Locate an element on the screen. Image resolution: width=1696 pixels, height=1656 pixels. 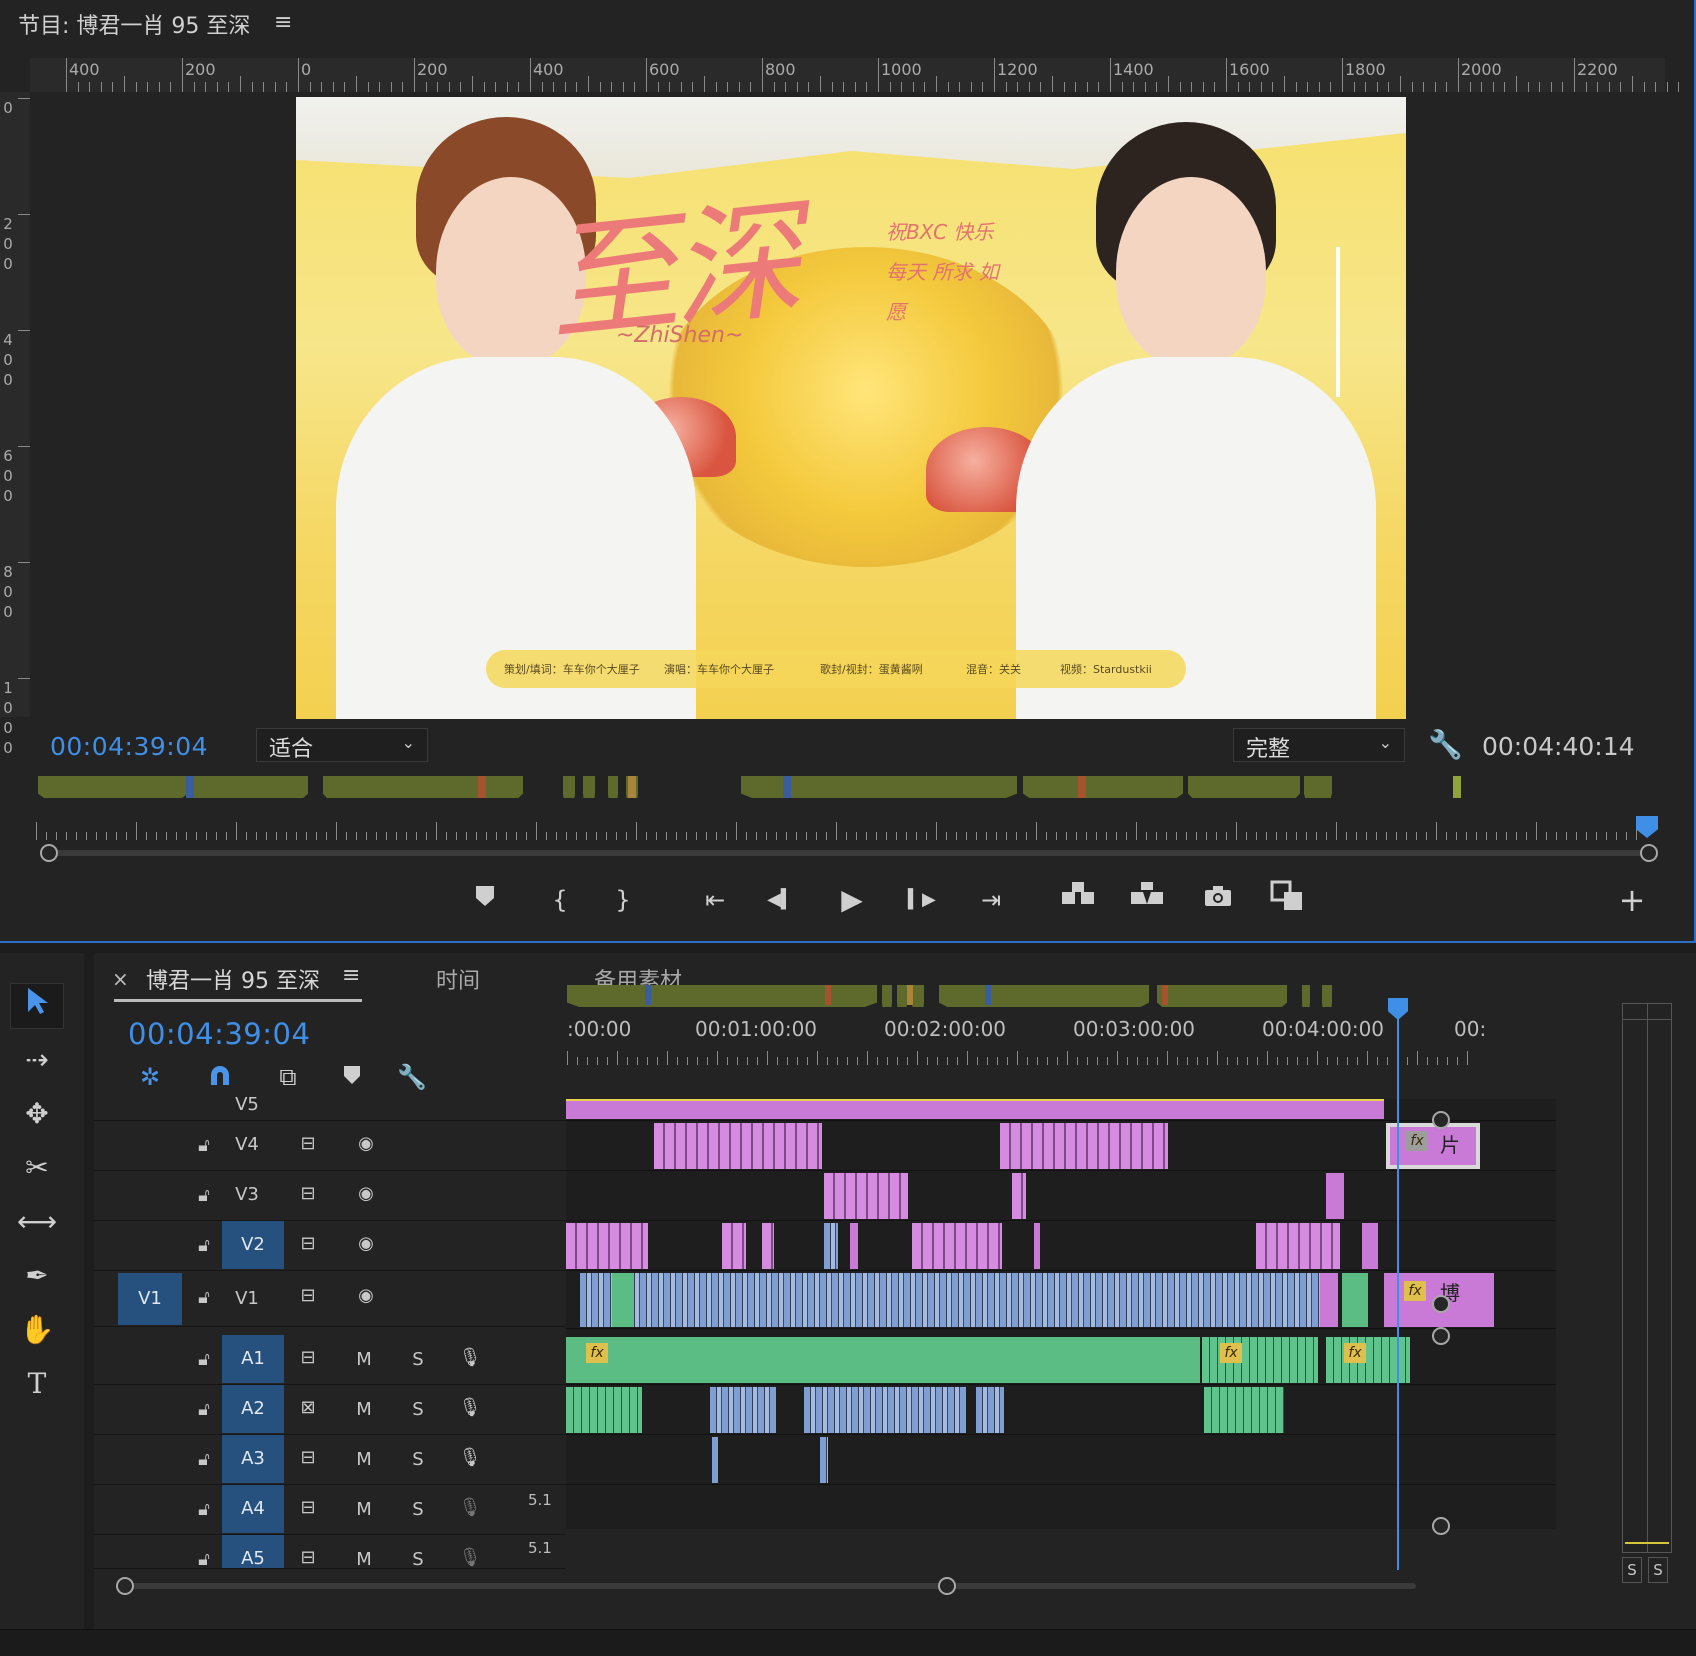
comparison-view-icon is located at coordinates (1288, 900).